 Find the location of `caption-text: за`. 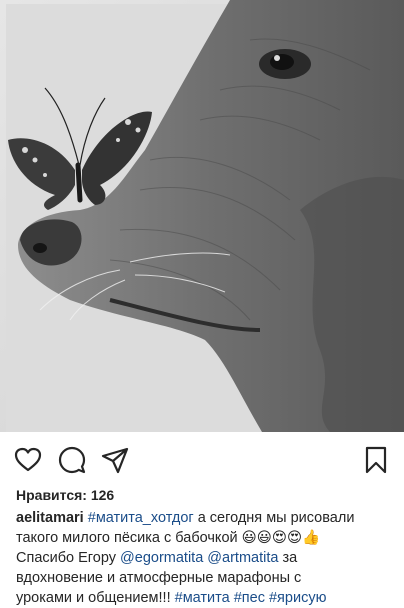

caption-text: за is located at coordinates (288, 558).